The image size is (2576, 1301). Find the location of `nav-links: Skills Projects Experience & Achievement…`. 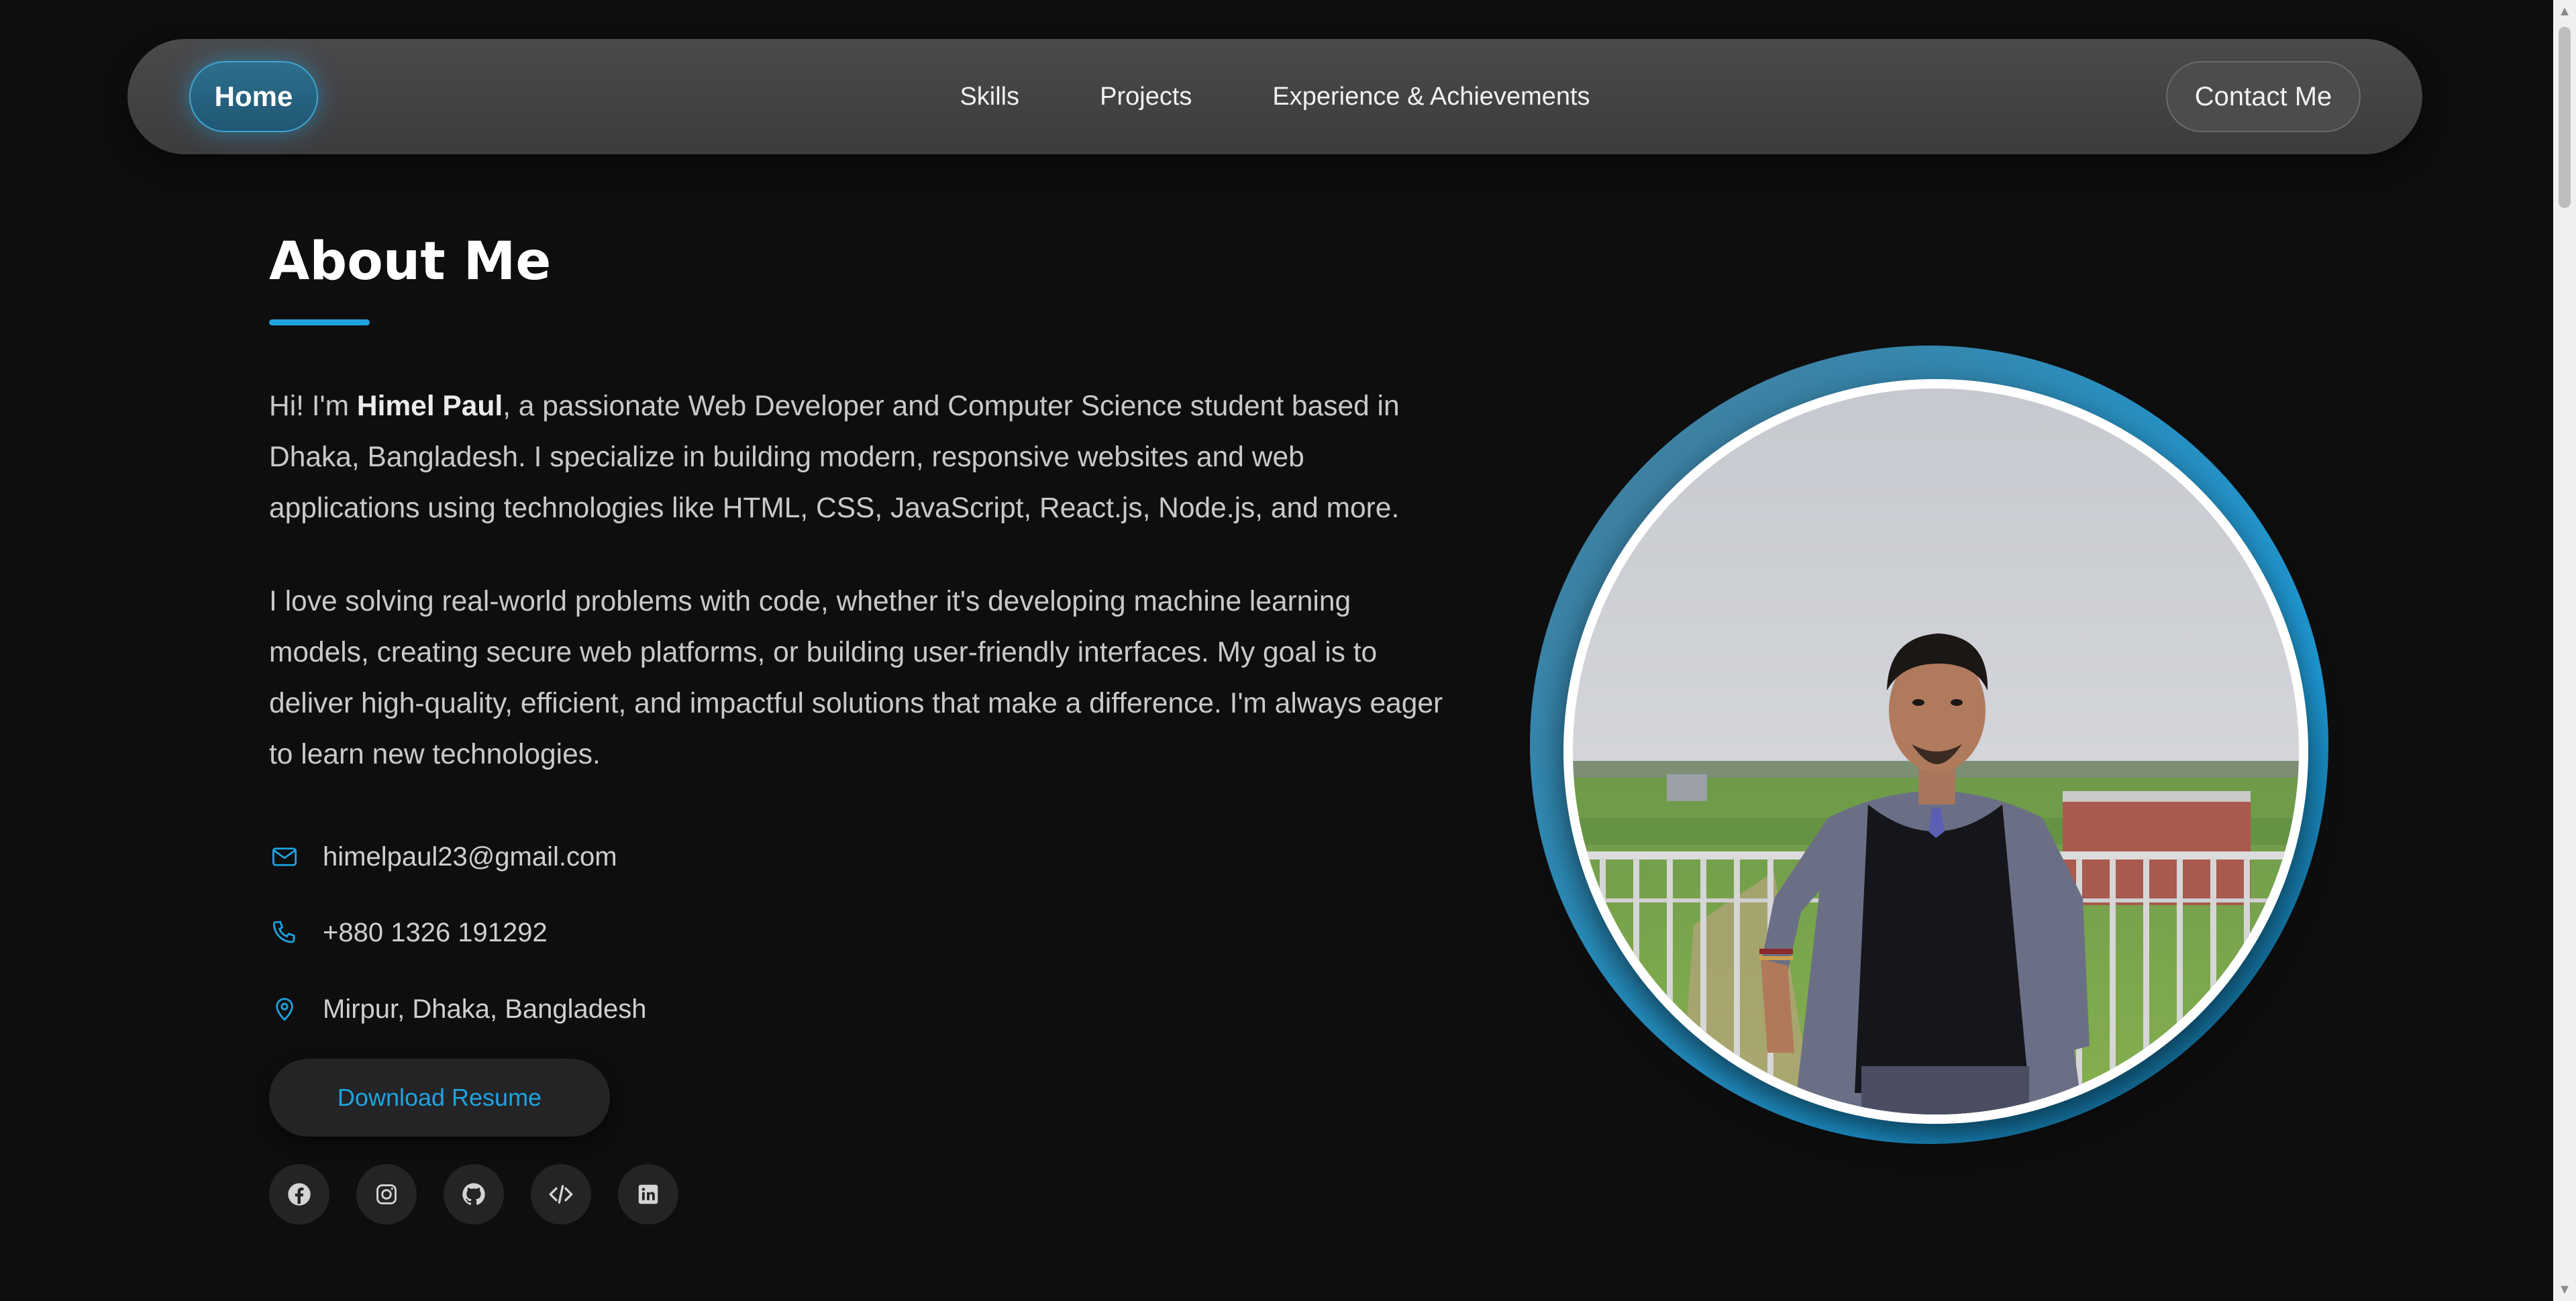

nav-links: Skills Projects Experience & Achievement… is located at coordinates (1274, 96).